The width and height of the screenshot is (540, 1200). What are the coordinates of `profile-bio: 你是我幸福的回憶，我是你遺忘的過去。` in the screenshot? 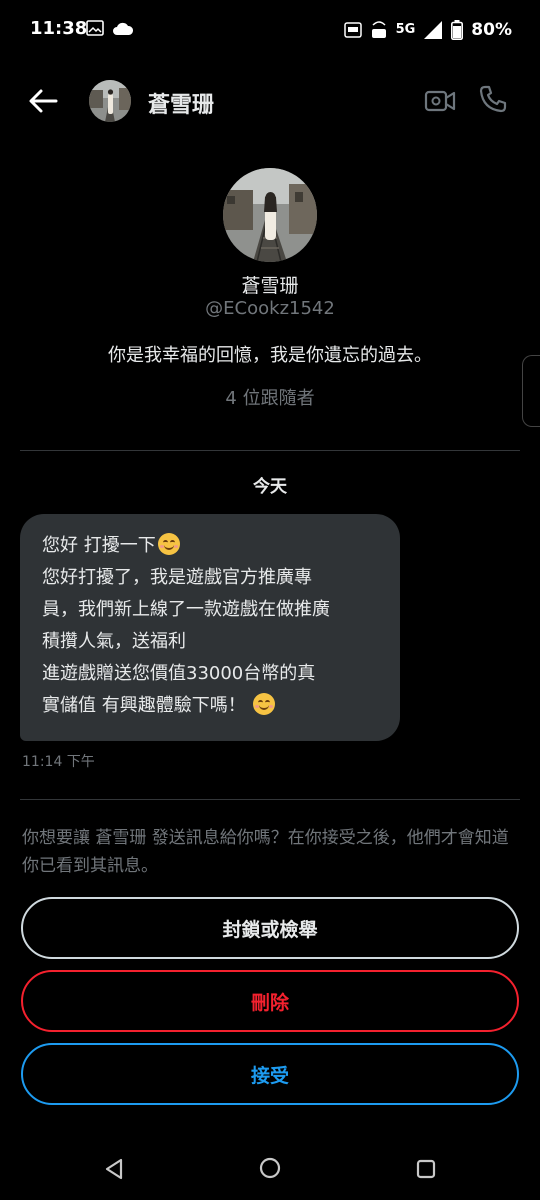 It's located at (270, 355).